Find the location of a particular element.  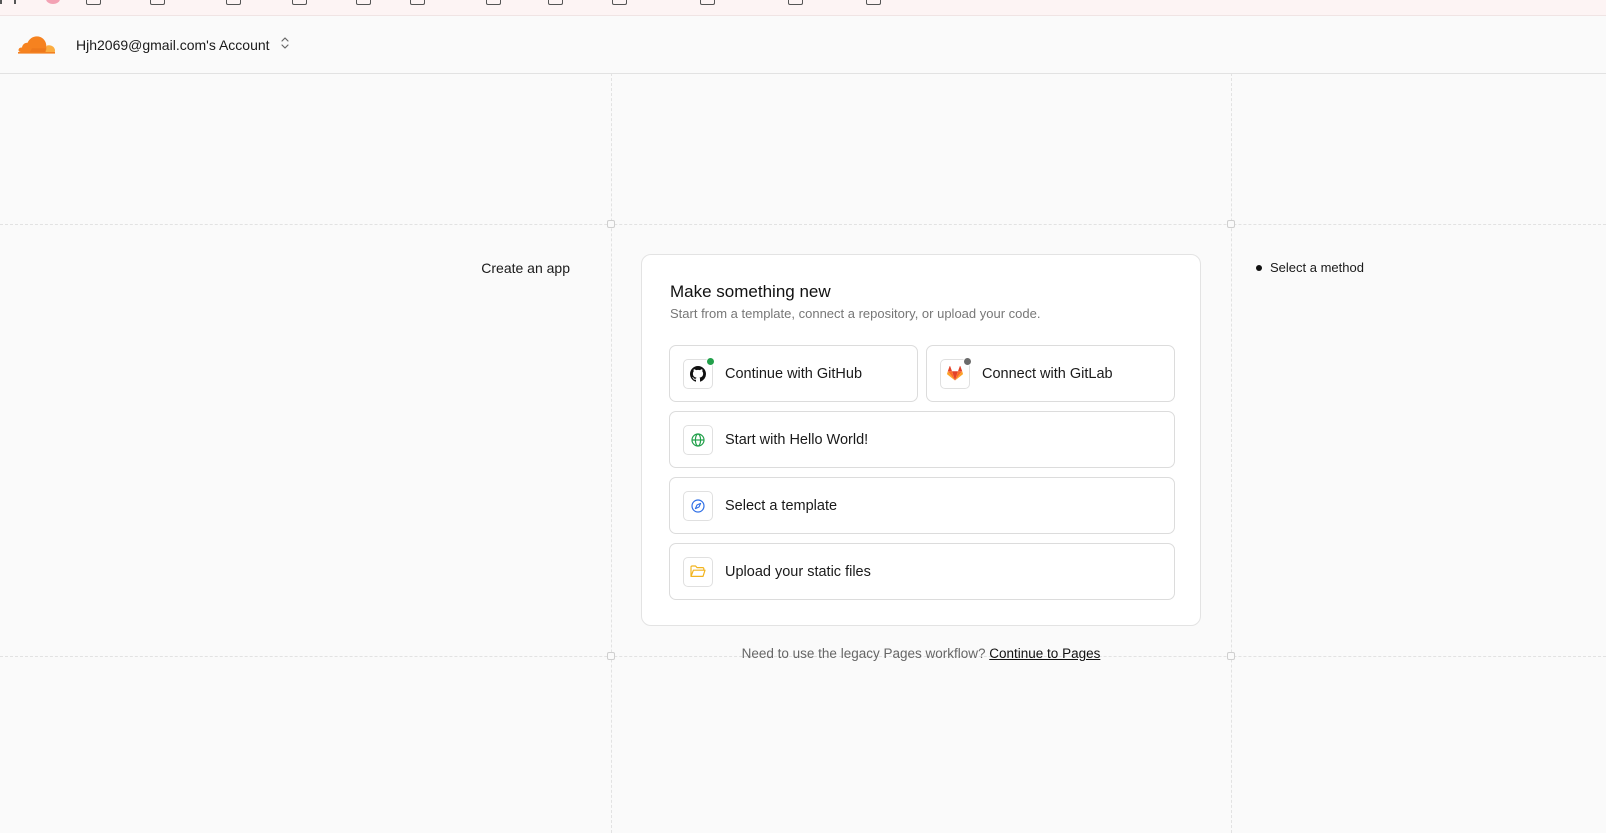

option-label: Select a template is located at coordinates (781, 505).